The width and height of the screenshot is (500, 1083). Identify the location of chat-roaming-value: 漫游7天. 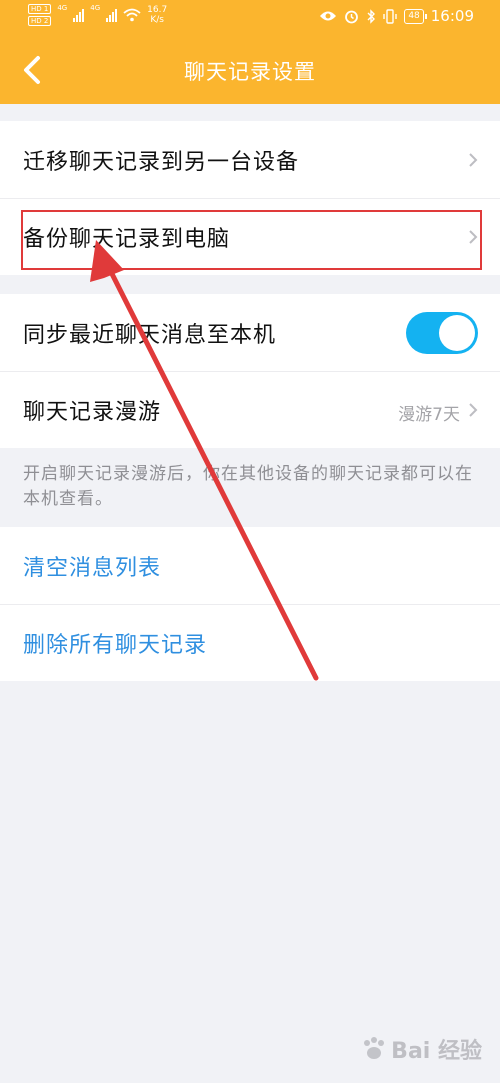
(429, 414).